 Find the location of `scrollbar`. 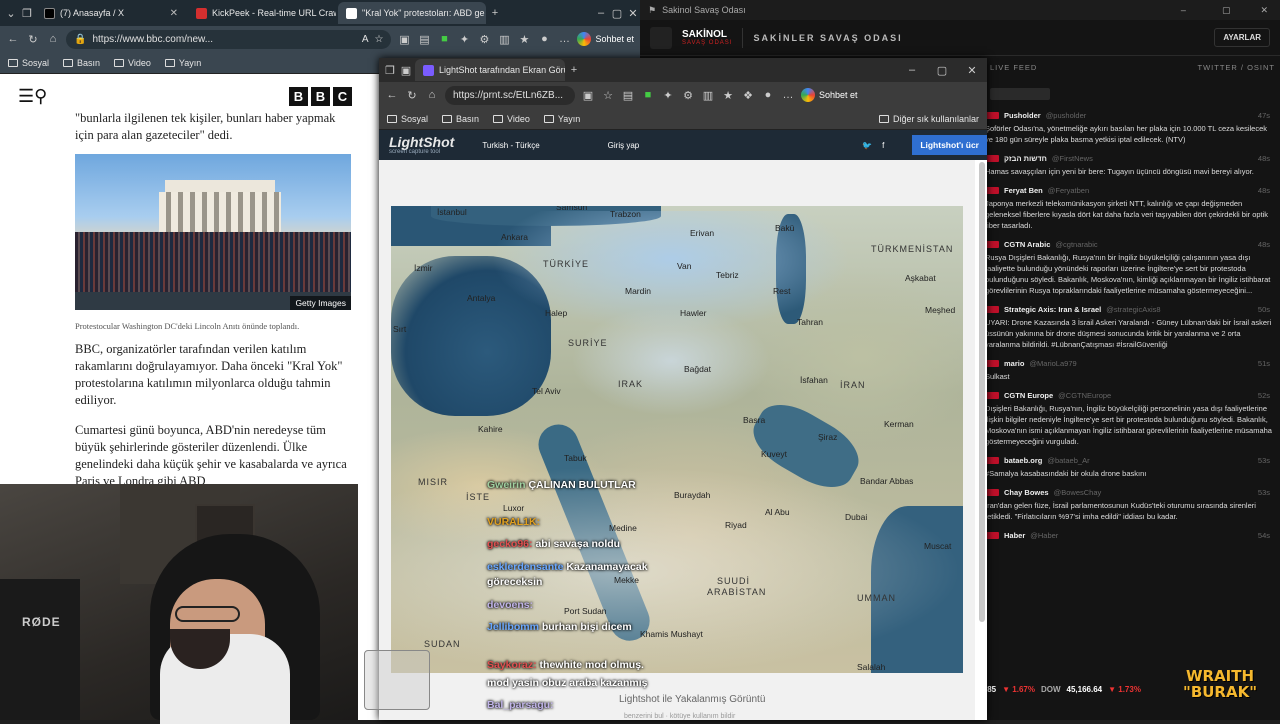

scrollbar is located at coordinates (982, 392).